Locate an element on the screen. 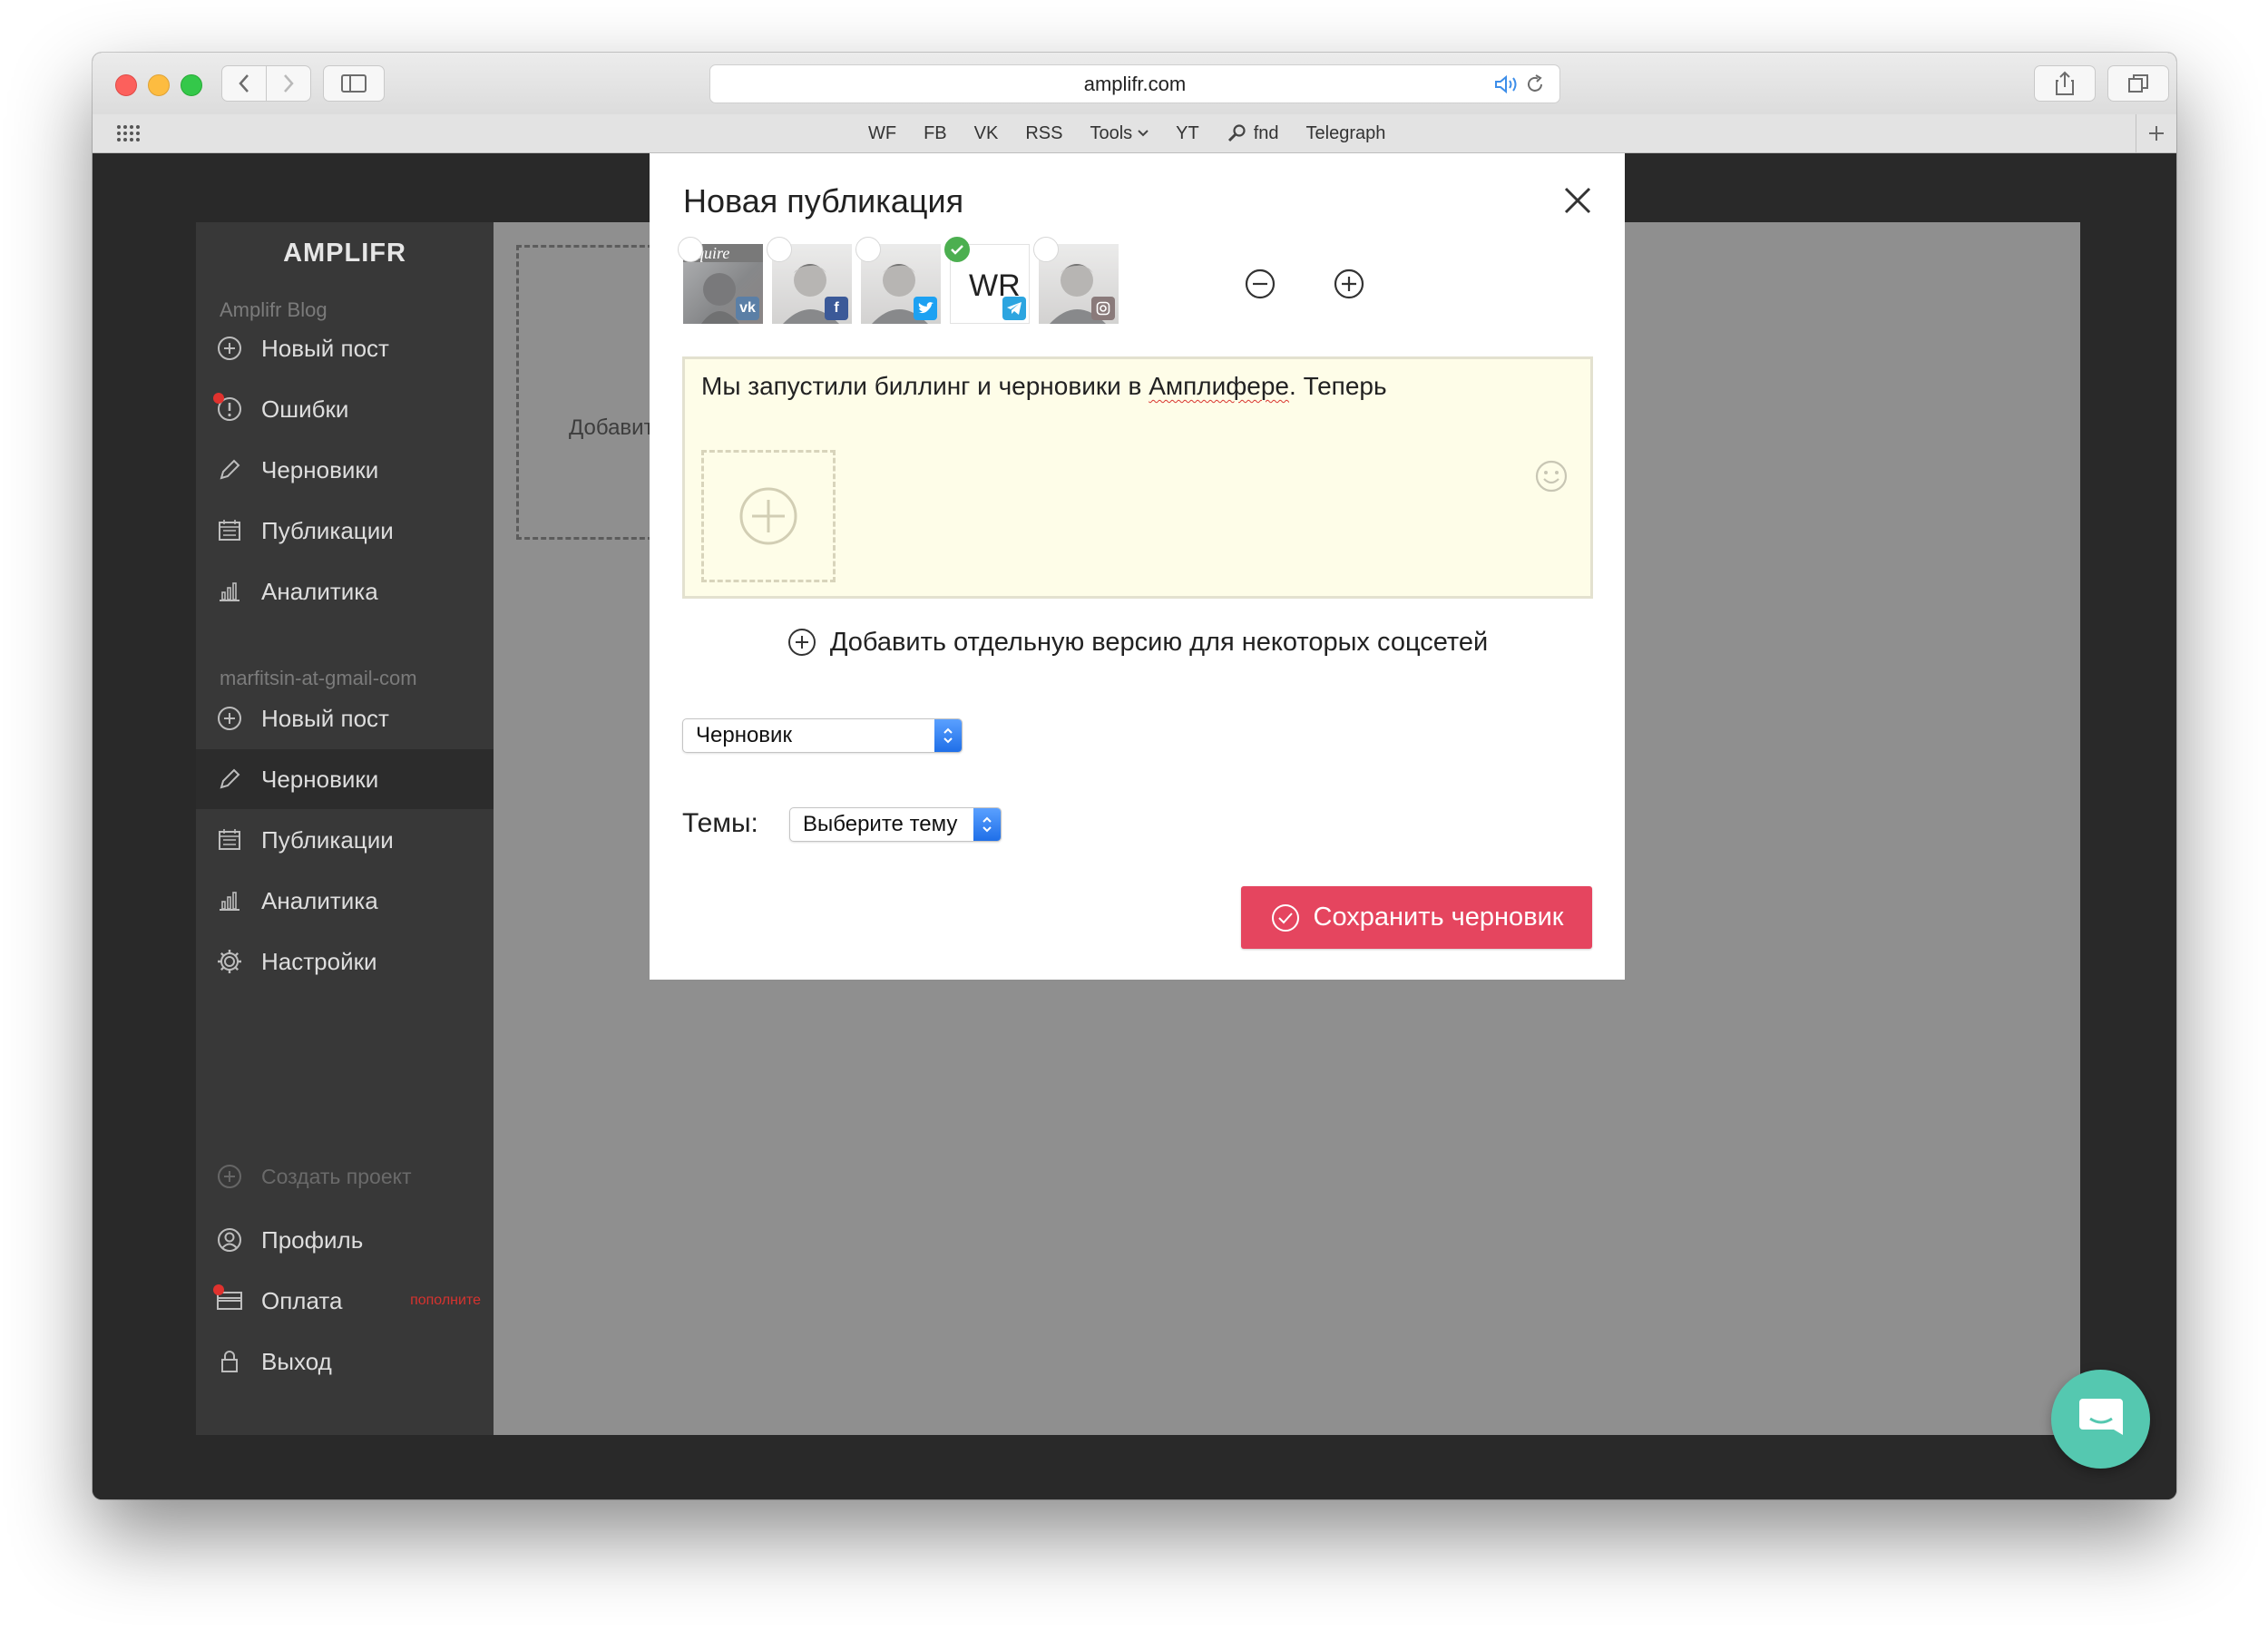 This screenshot has height=1630, width=2268. facebook-icon: f is located at coordinates (837, 309).